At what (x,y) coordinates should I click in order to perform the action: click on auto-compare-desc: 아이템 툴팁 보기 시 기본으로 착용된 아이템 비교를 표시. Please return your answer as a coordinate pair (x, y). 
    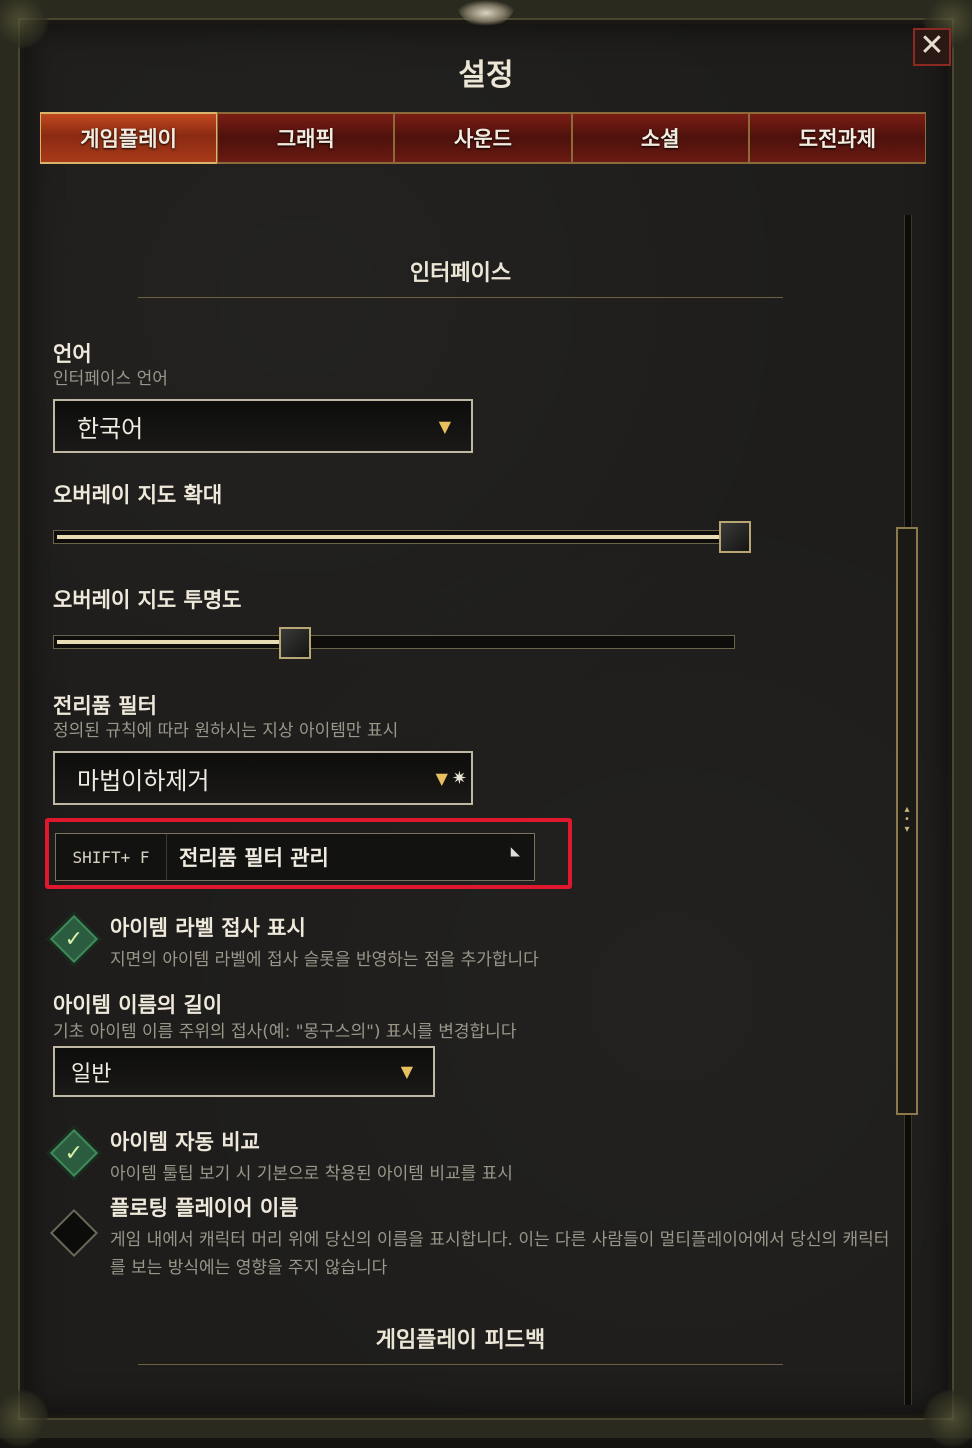
    Looking at the image, I should click on (311, 1174).